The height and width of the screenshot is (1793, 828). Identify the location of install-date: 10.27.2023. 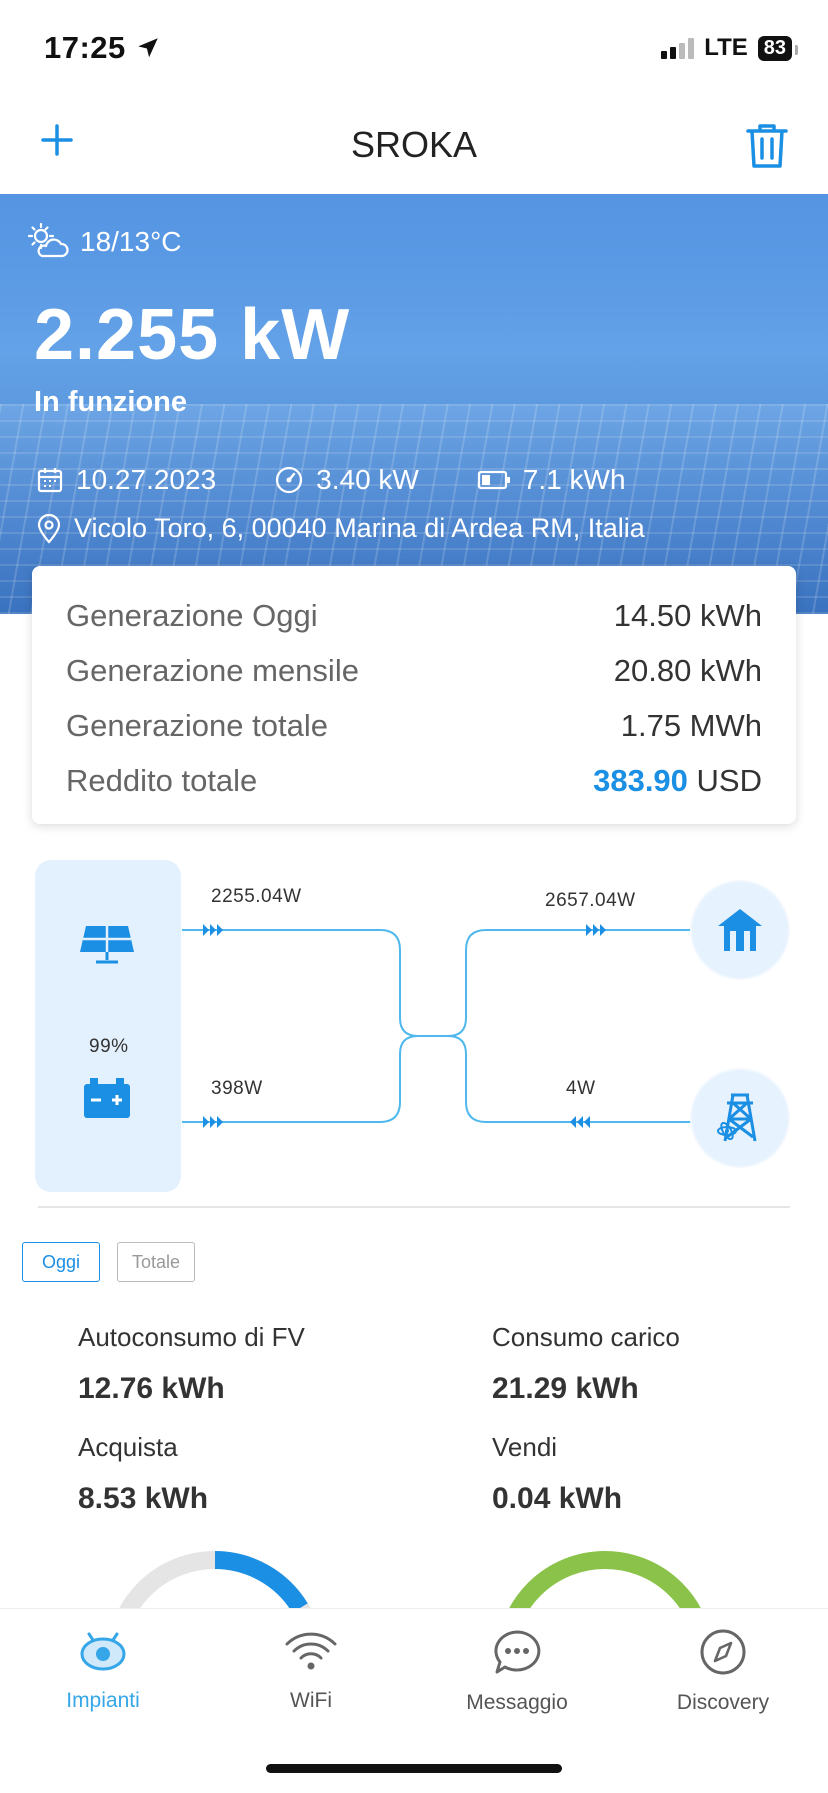
(146, 479).